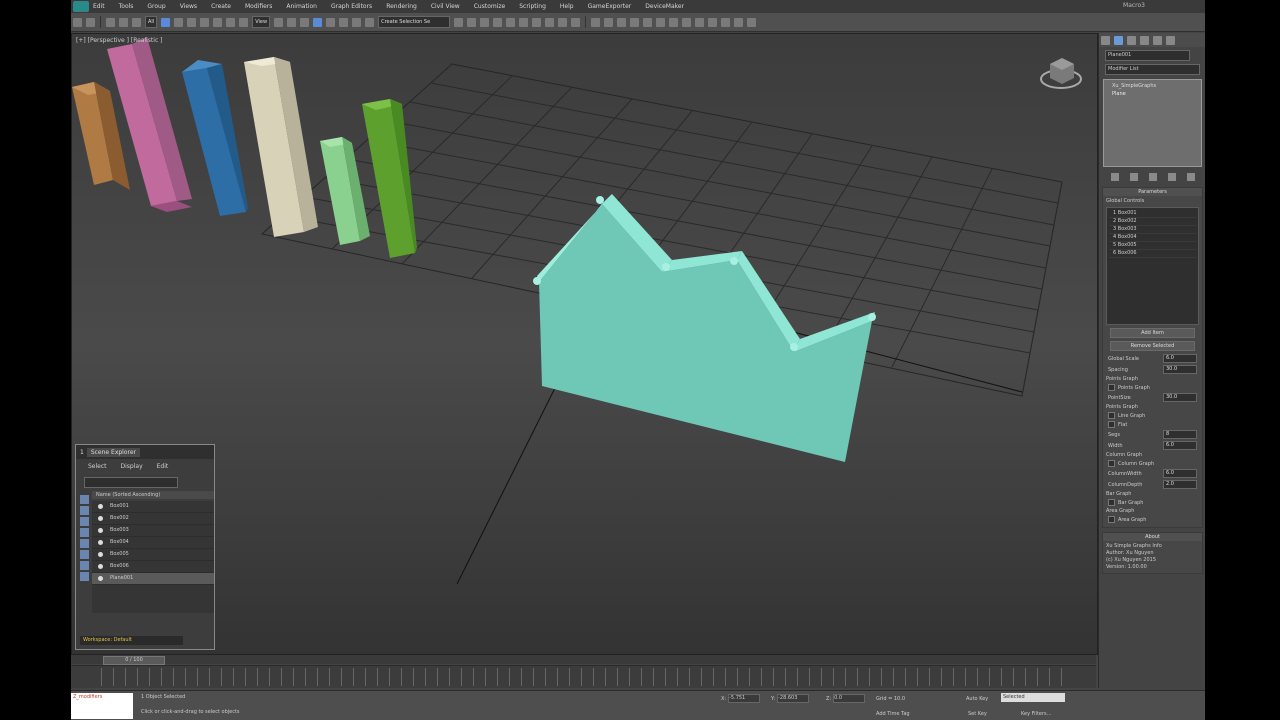 The height and width of the screenshot is (720, 1280). I want to click on scene-row-box006: Box006, so click(153, 567).